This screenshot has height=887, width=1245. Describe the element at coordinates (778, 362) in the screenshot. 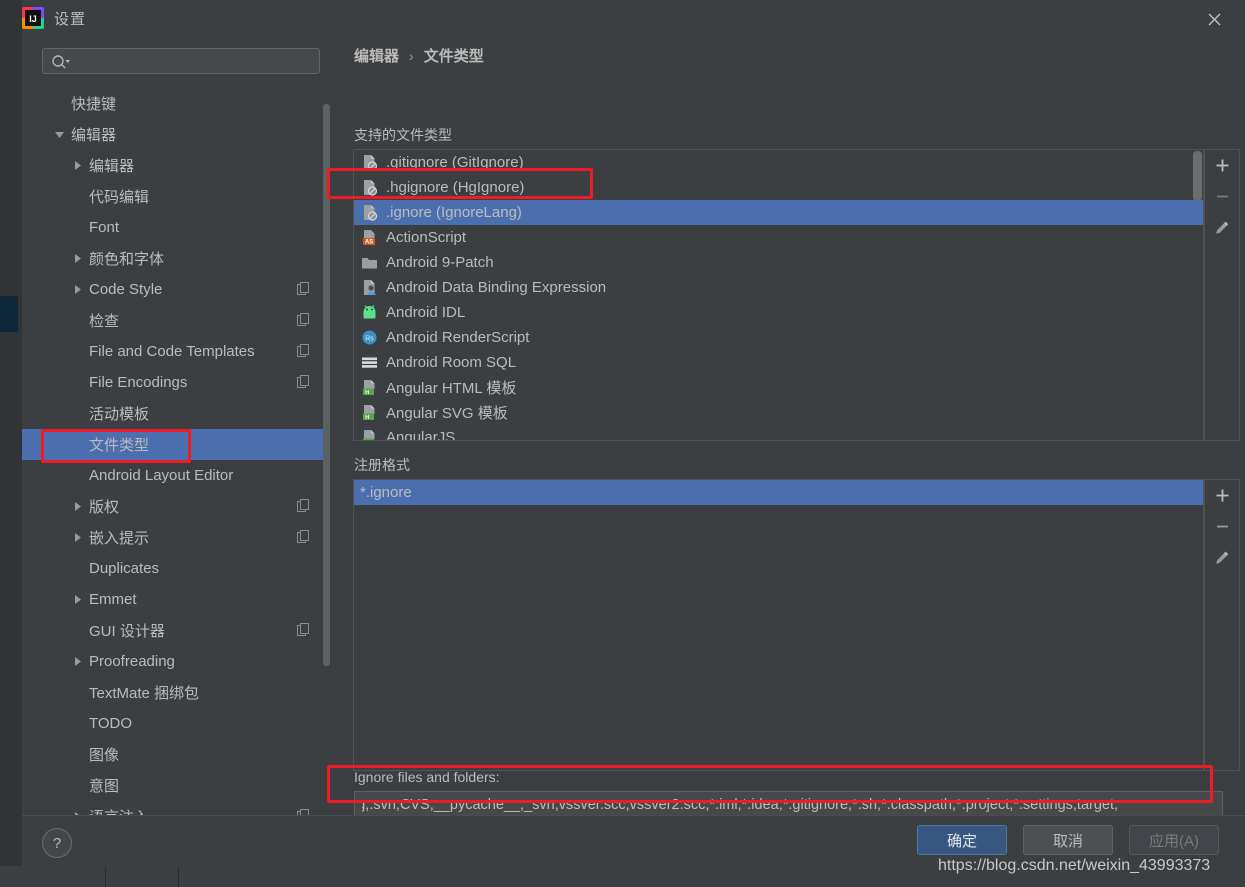

I see `file-type-row: Android Room SQL` at that location.